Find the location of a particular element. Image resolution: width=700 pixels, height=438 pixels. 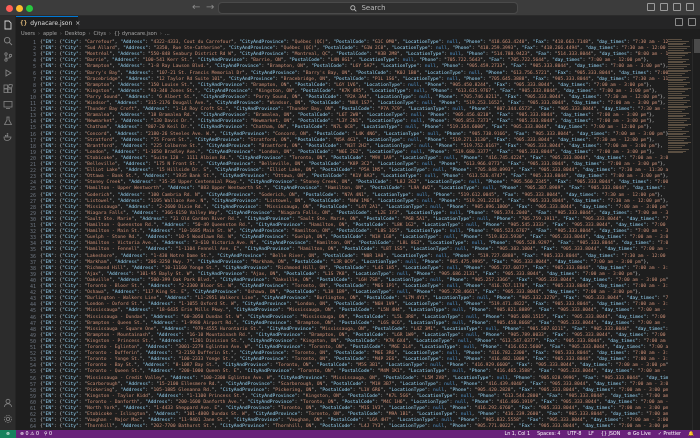

tab-dynacare-json: {} dynacare.json × is located at coordinates (48, 22).